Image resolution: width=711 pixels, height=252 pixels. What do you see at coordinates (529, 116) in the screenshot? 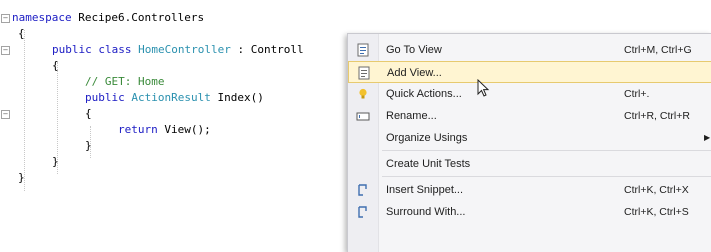
I see `menu-item-rename: Rename... Ctrl+R, Ctrl+R` at bounding box center [529, 116].